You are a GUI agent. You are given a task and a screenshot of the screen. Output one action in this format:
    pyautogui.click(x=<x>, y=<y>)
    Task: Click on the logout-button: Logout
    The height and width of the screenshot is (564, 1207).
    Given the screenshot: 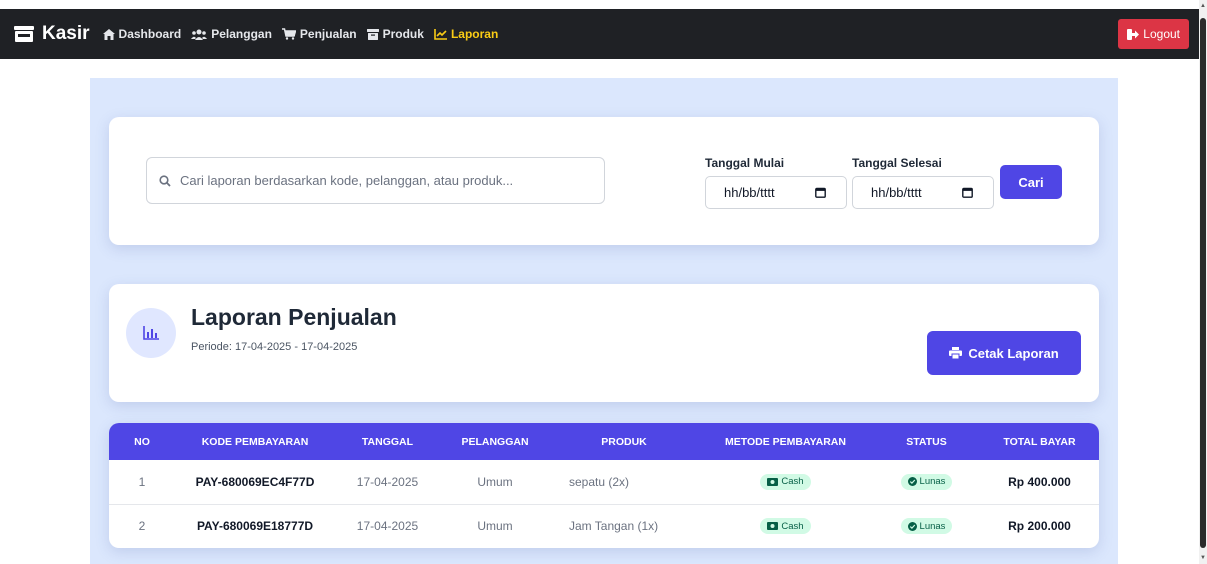 What is the action you would take?
    pyautogui.click(x=1153, y=34)
    